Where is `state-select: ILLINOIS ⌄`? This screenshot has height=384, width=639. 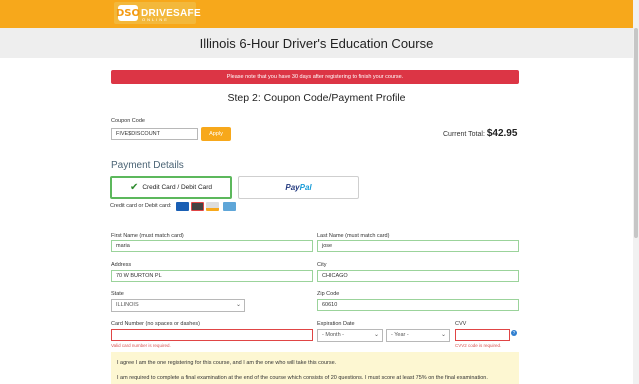
state-select: ILLINOIS ⌄ is located at coordinates (178, 305).